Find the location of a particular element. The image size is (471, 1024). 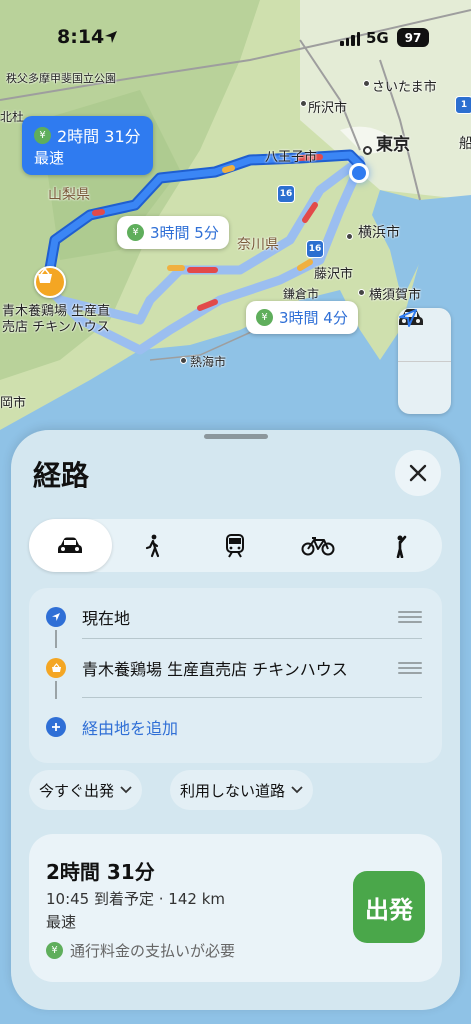

mode-walk is located at coordinates (153, 545).